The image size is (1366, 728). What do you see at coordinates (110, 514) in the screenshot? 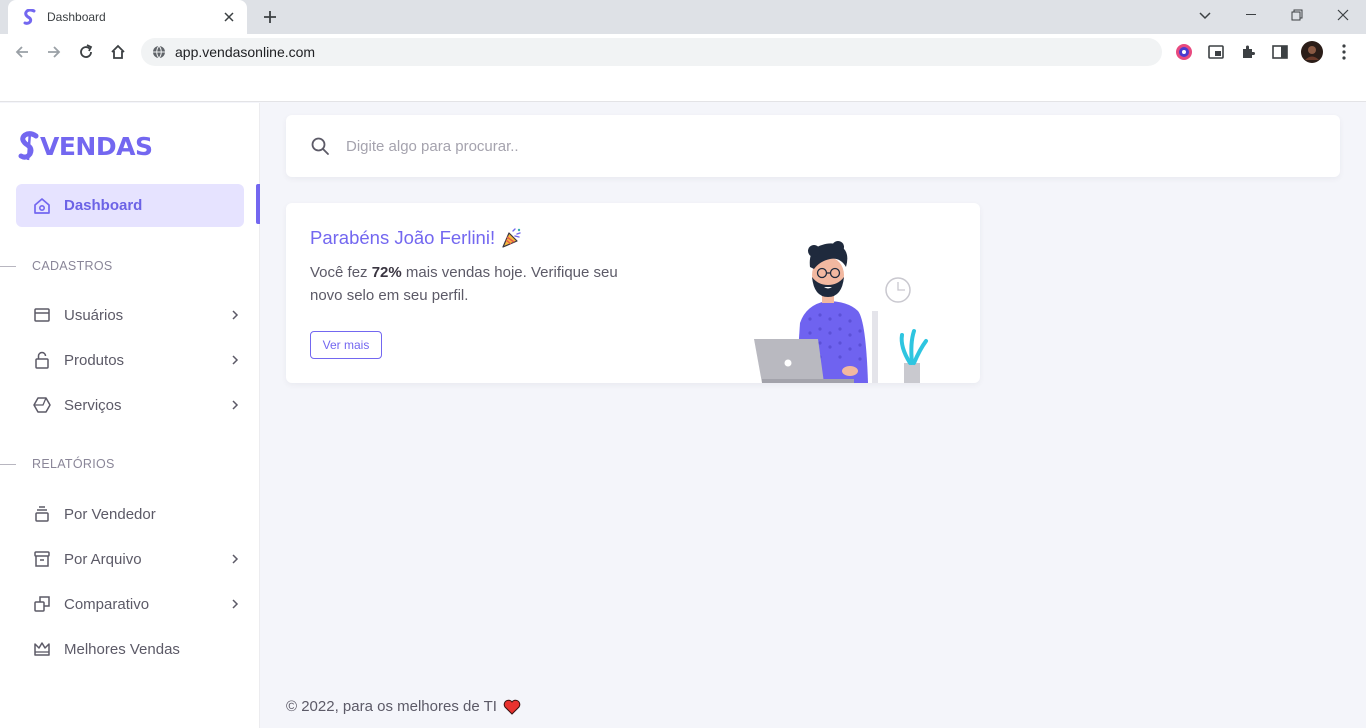
I see `sidebar-item-label: Por Vendedor` at bounding box center [110, 514].